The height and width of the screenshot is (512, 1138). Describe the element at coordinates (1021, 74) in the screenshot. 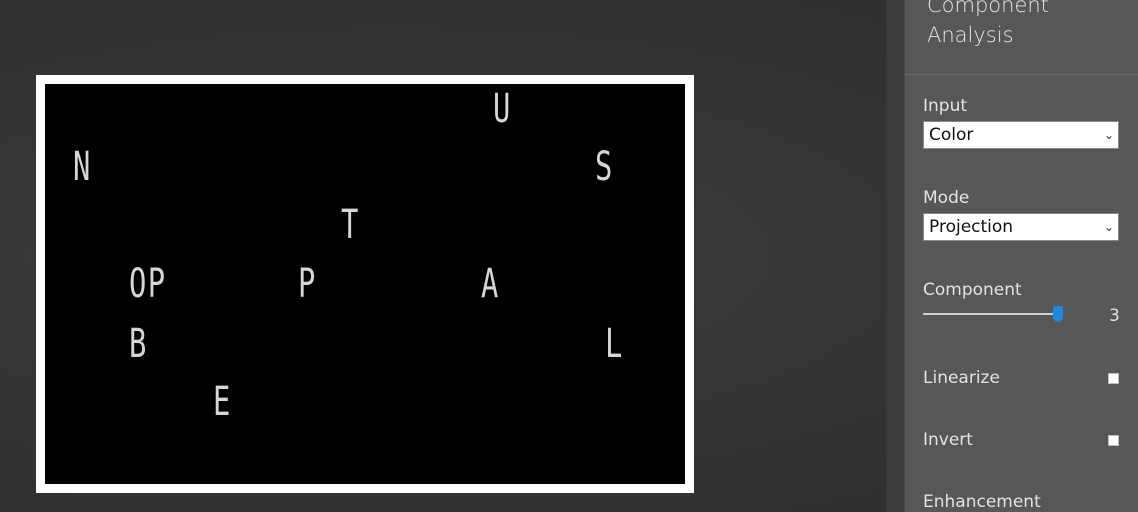

I see `panel-title-divider` at that location.